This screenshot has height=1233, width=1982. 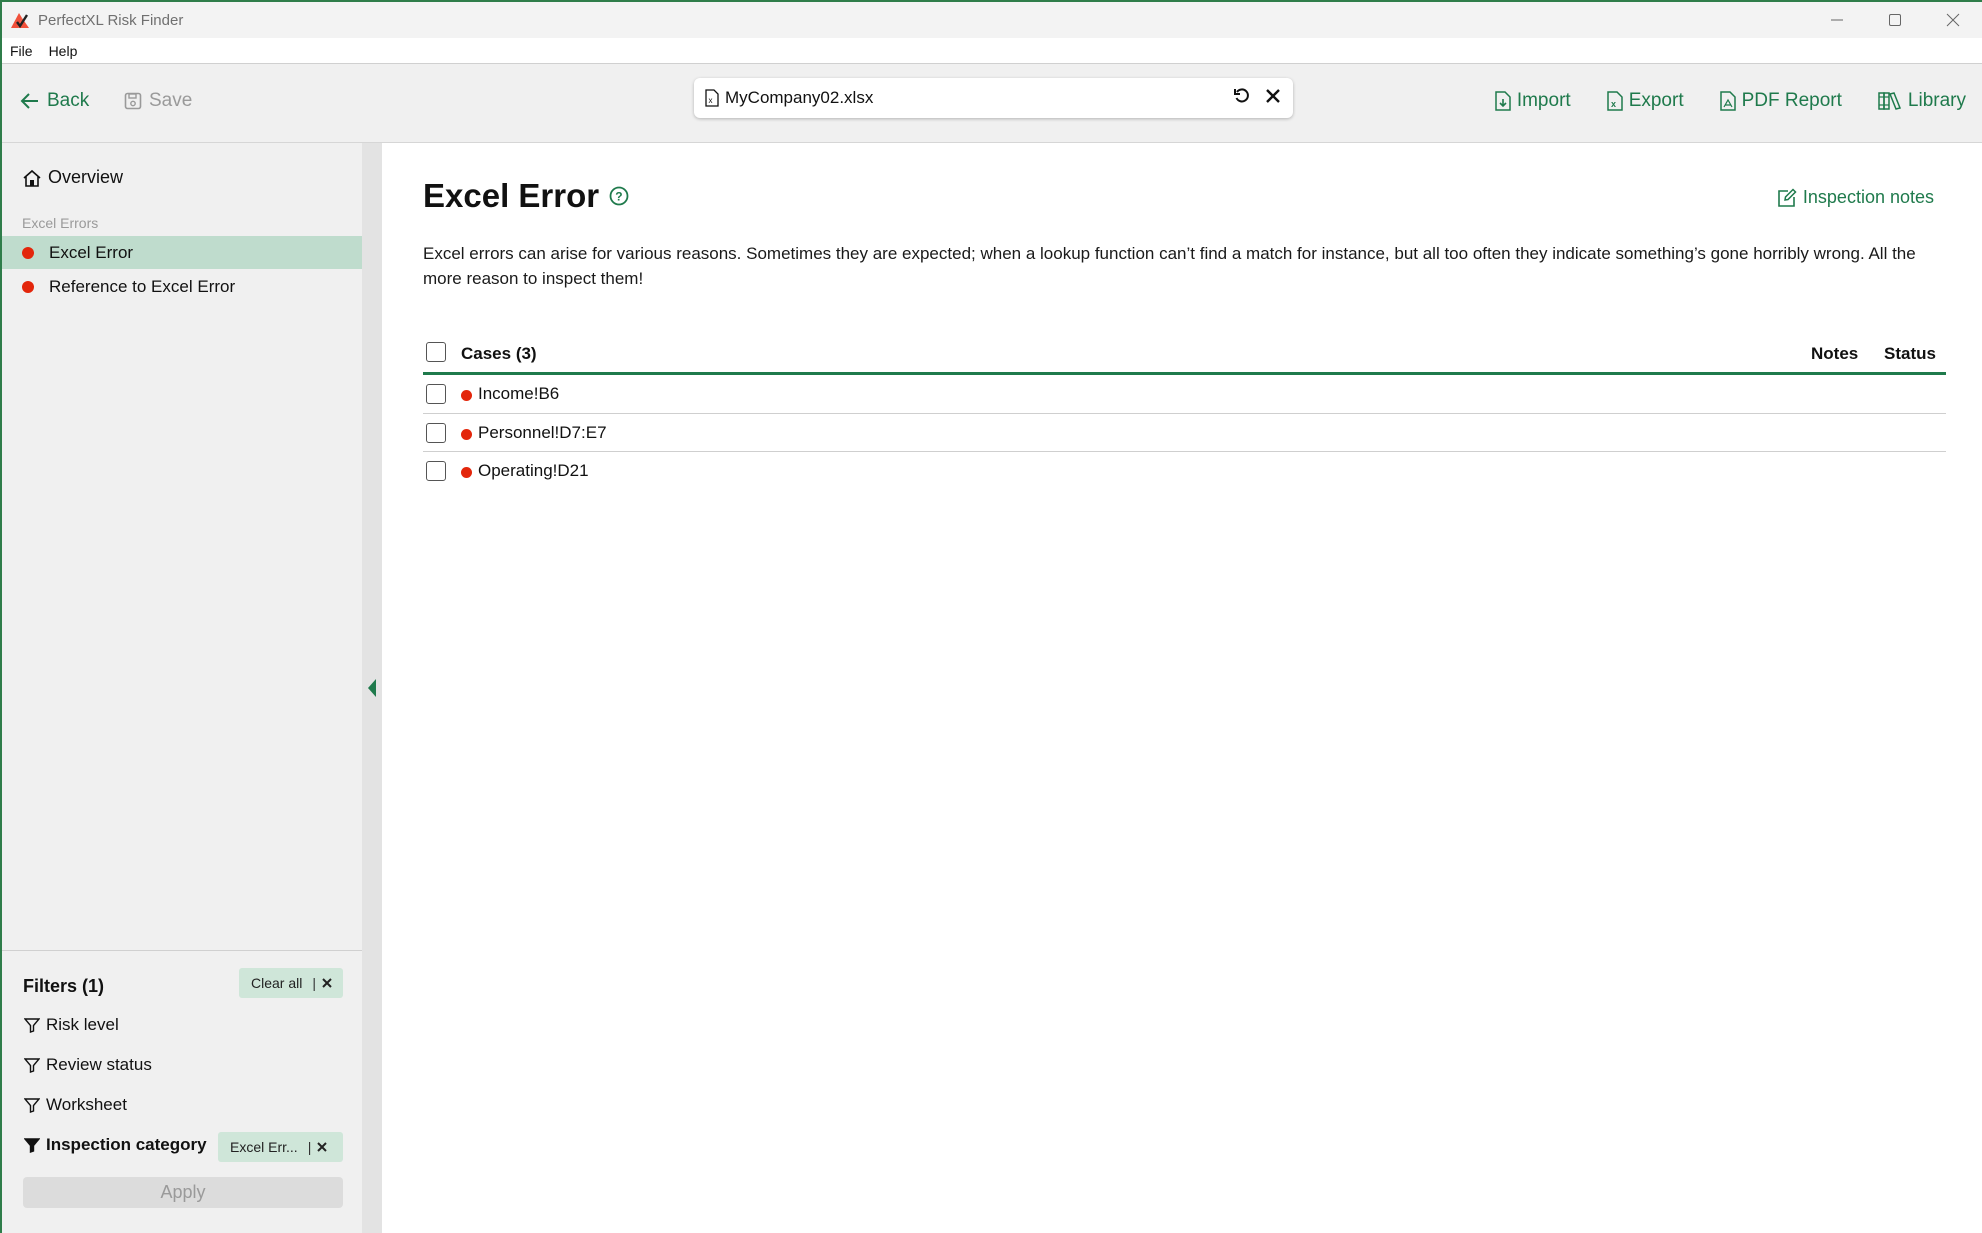 I want to click on column-header-cases: Cases (3), so click(x=499, y=354).